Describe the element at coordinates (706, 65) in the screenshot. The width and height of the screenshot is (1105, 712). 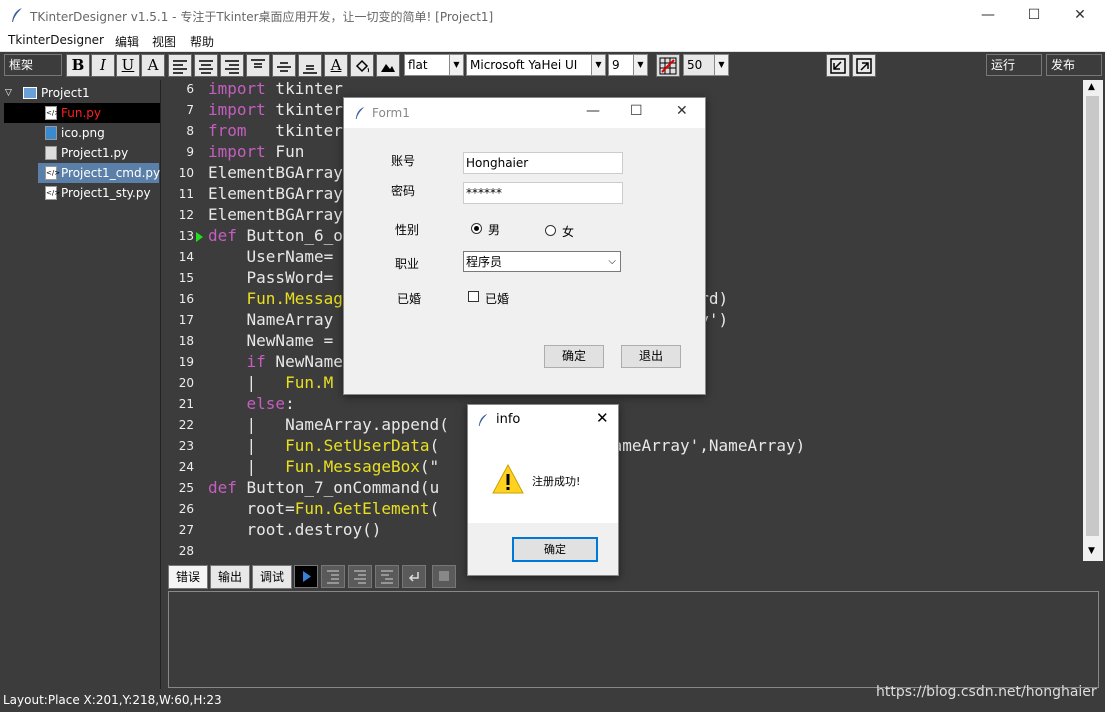
I see `zoom-spinbox: 50 ▼` at that location.